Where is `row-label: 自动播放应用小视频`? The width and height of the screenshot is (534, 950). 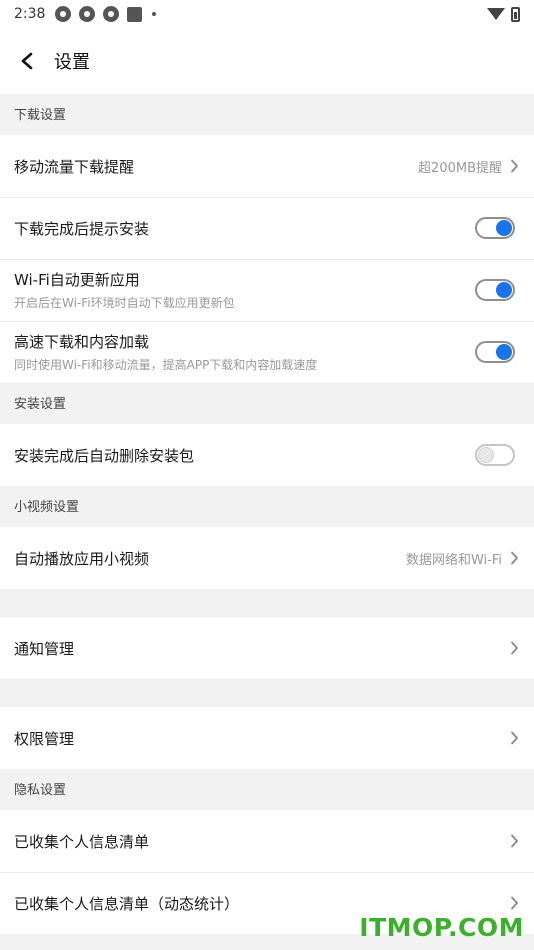
row-label: 自动播放应用小视频 is located at coordinates (82, 558).